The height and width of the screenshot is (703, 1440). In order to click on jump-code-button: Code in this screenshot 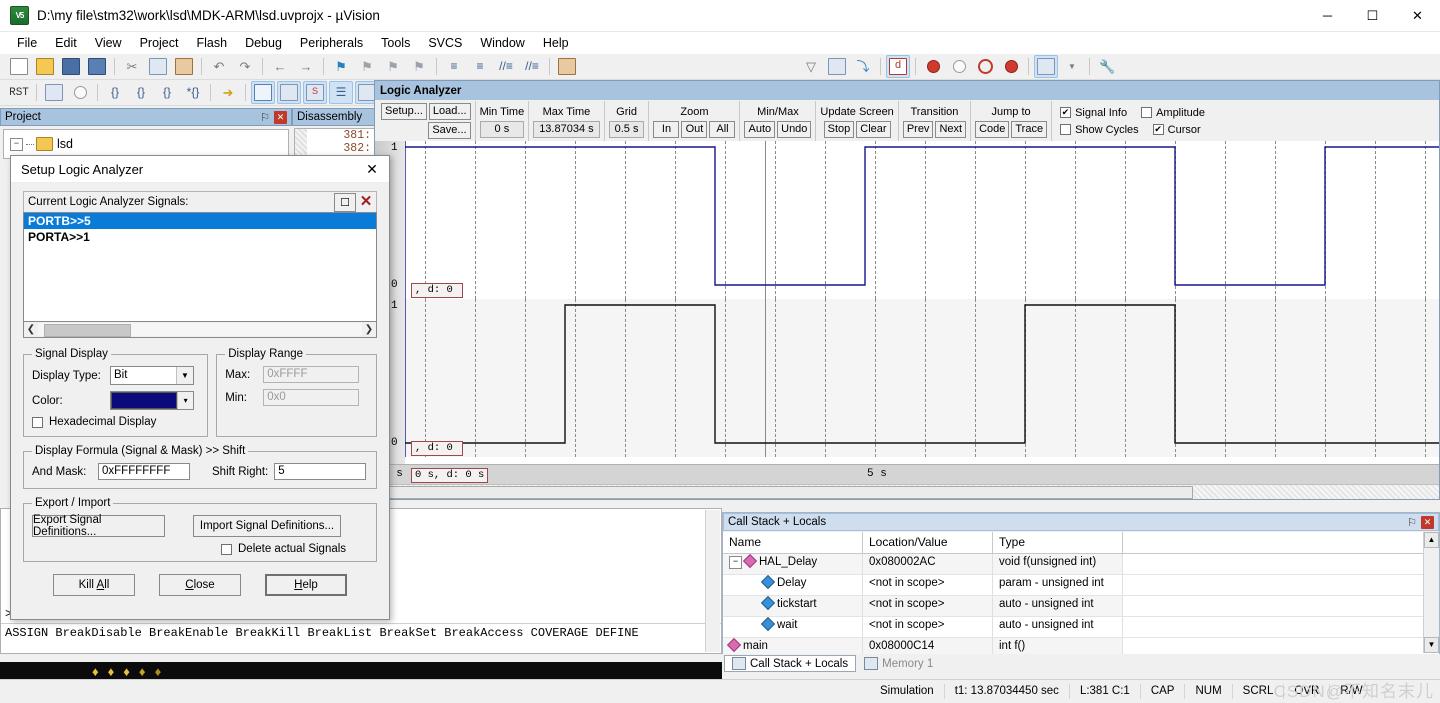, I will do `click(992, 129)`.